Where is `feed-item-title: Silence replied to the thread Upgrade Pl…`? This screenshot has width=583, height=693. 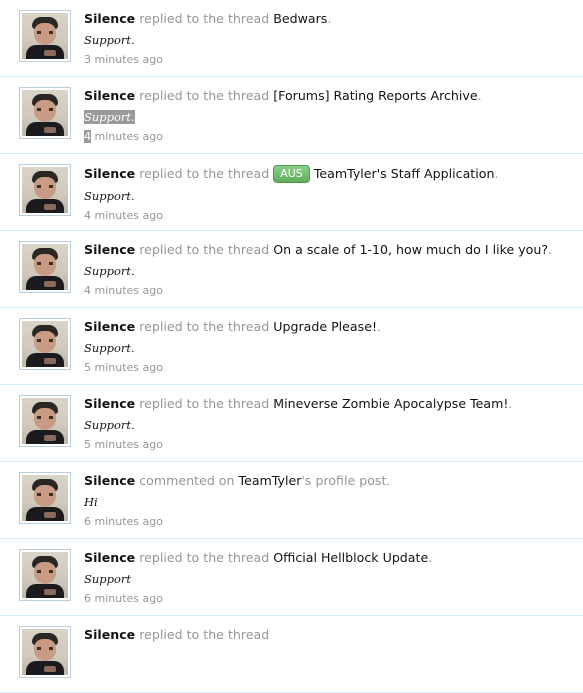 feed-item-title: Silence replied to the thread Upgrade Pl… is located at coordinates (328, 327).